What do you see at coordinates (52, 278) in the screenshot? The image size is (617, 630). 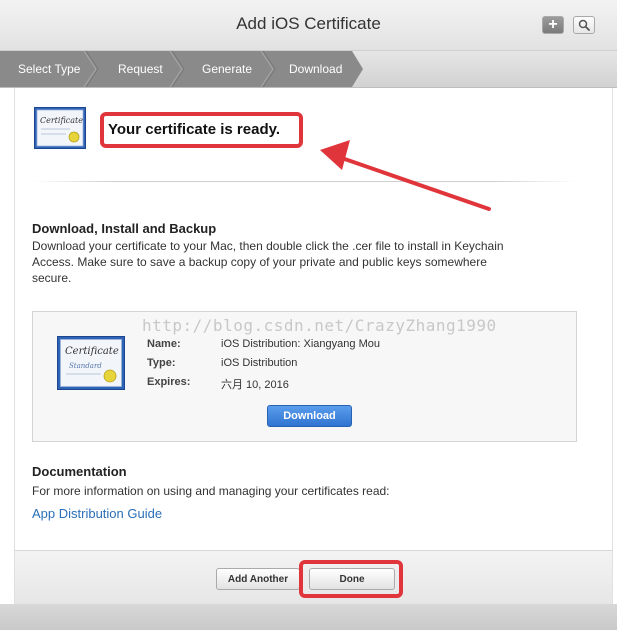 I see `download-text-line3: secure.` at bounding box center [52, 278].